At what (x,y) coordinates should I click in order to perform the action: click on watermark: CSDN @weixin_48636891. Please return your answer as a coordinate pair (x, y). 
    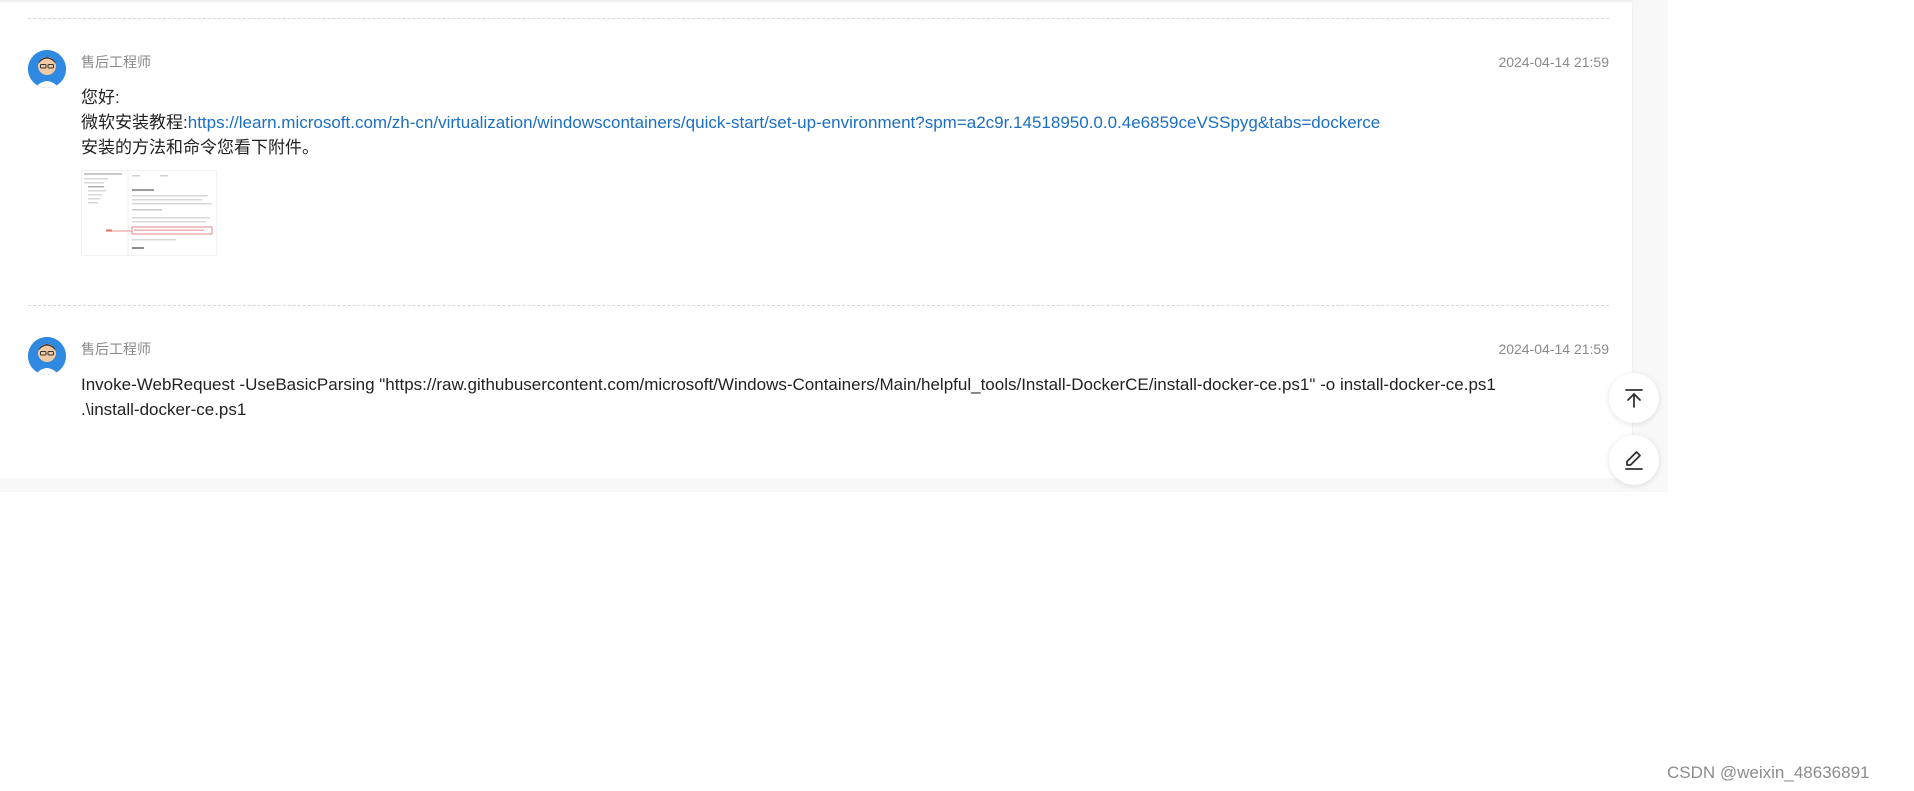
    Looking at the image, I should click on (1768, 772).